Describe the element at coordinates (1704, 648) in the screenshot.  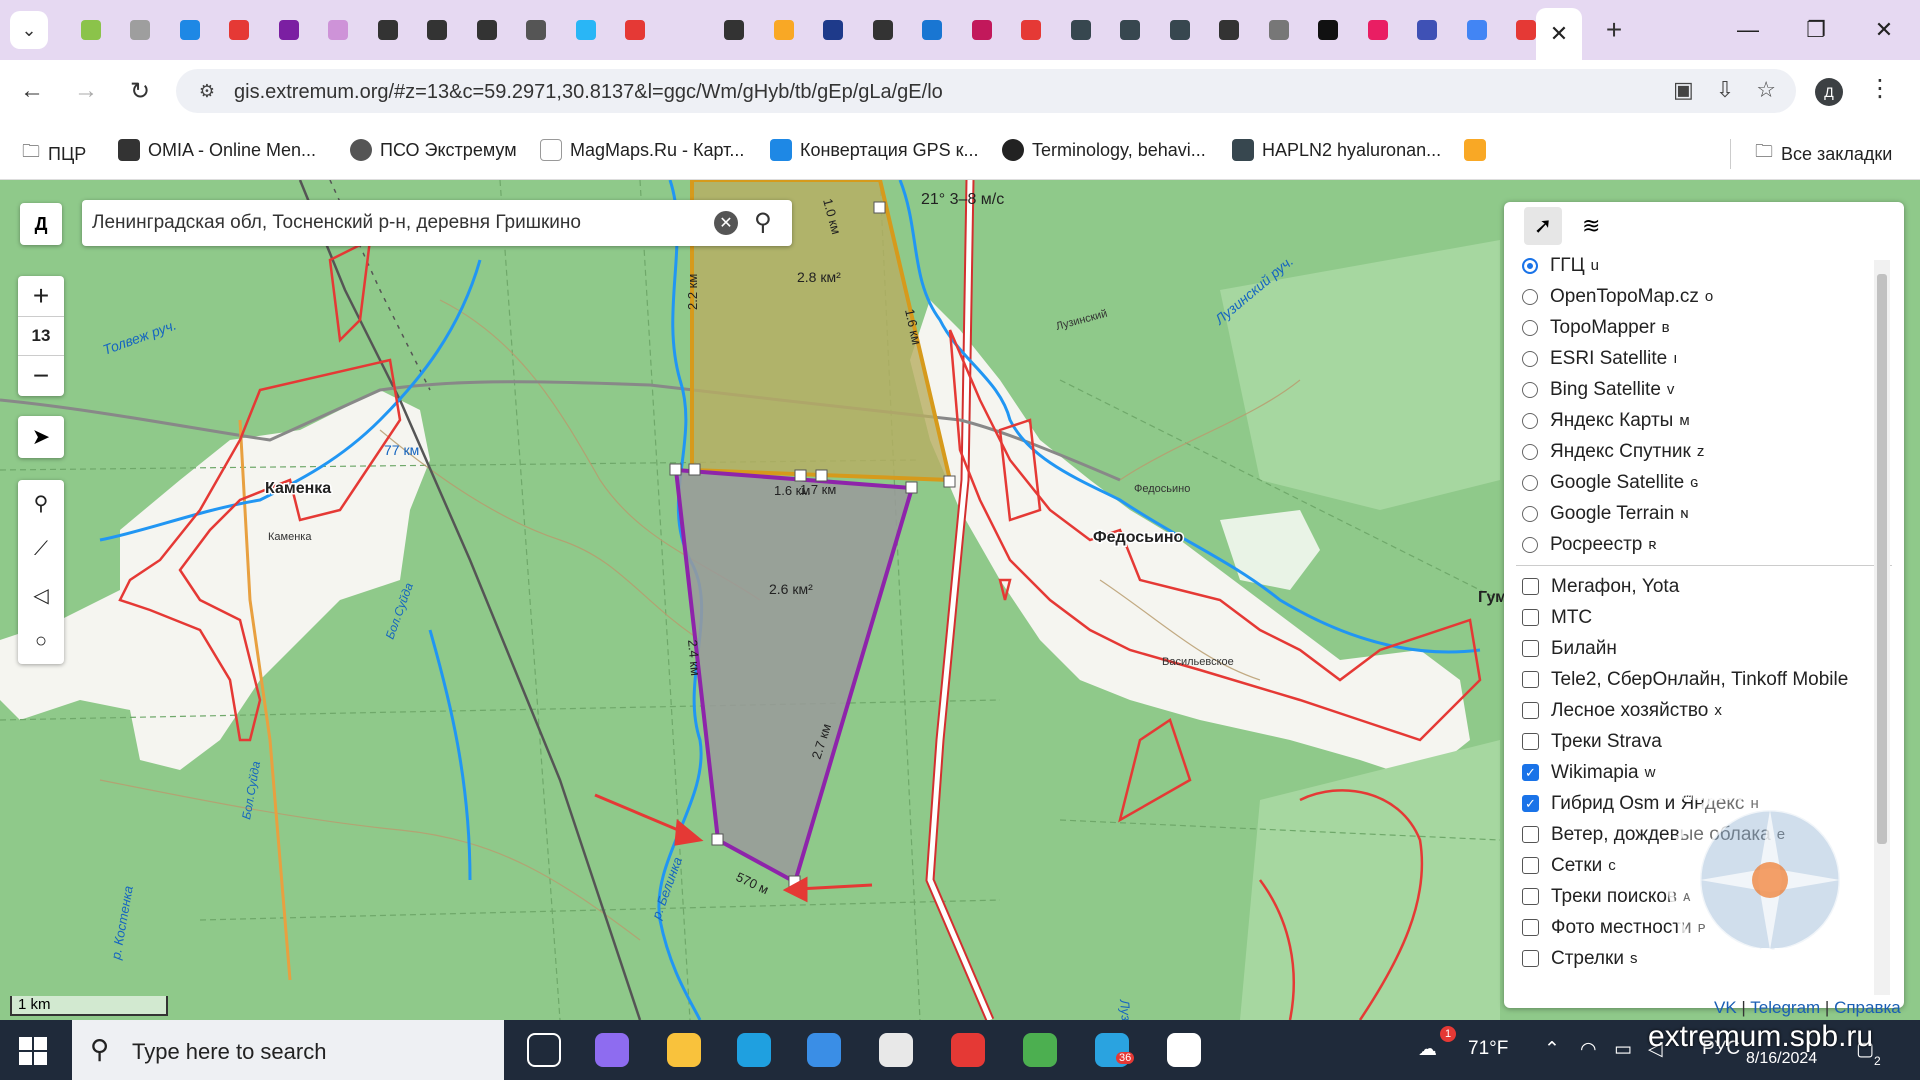
I see `overlay-layer-option: Билайн` at that location.